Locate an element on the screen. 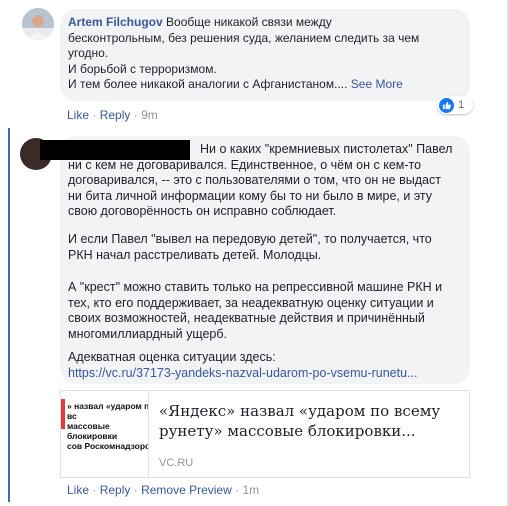  title-line: «Яндекс» назвал «ударом по всему is located at coordinates (300, 411).